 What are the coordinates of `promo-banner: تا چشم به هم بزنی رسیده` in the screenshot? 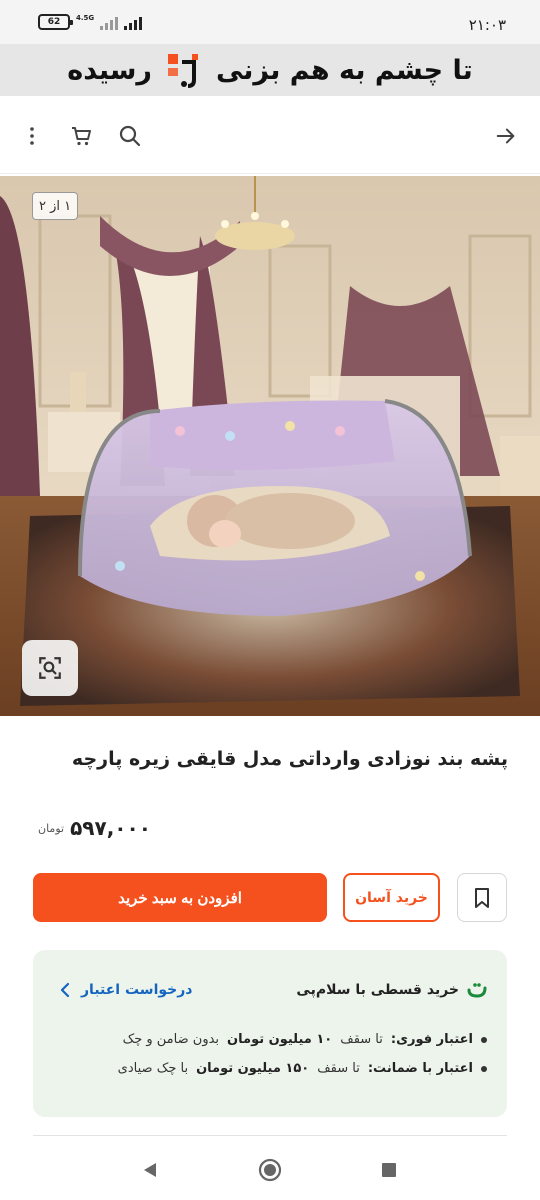 It's located at (270, 70).